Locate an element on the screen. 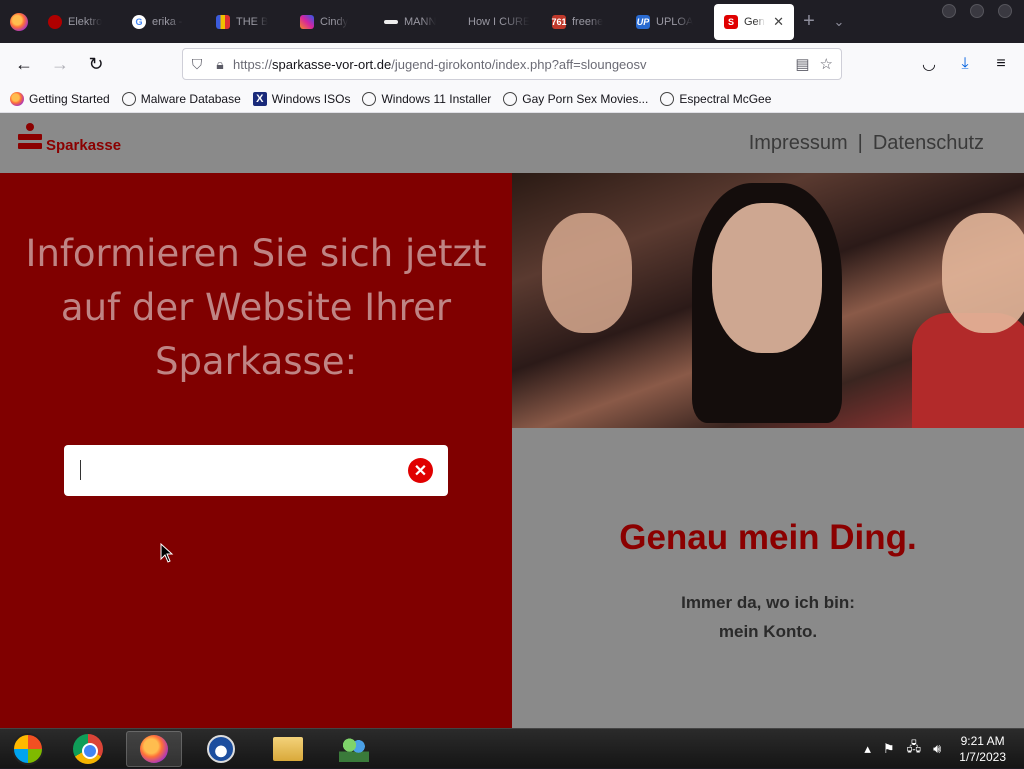 The height and width of the screenshot is (769, 1024). bookmark-item: Getting Started is located at coordinates (60, 98).